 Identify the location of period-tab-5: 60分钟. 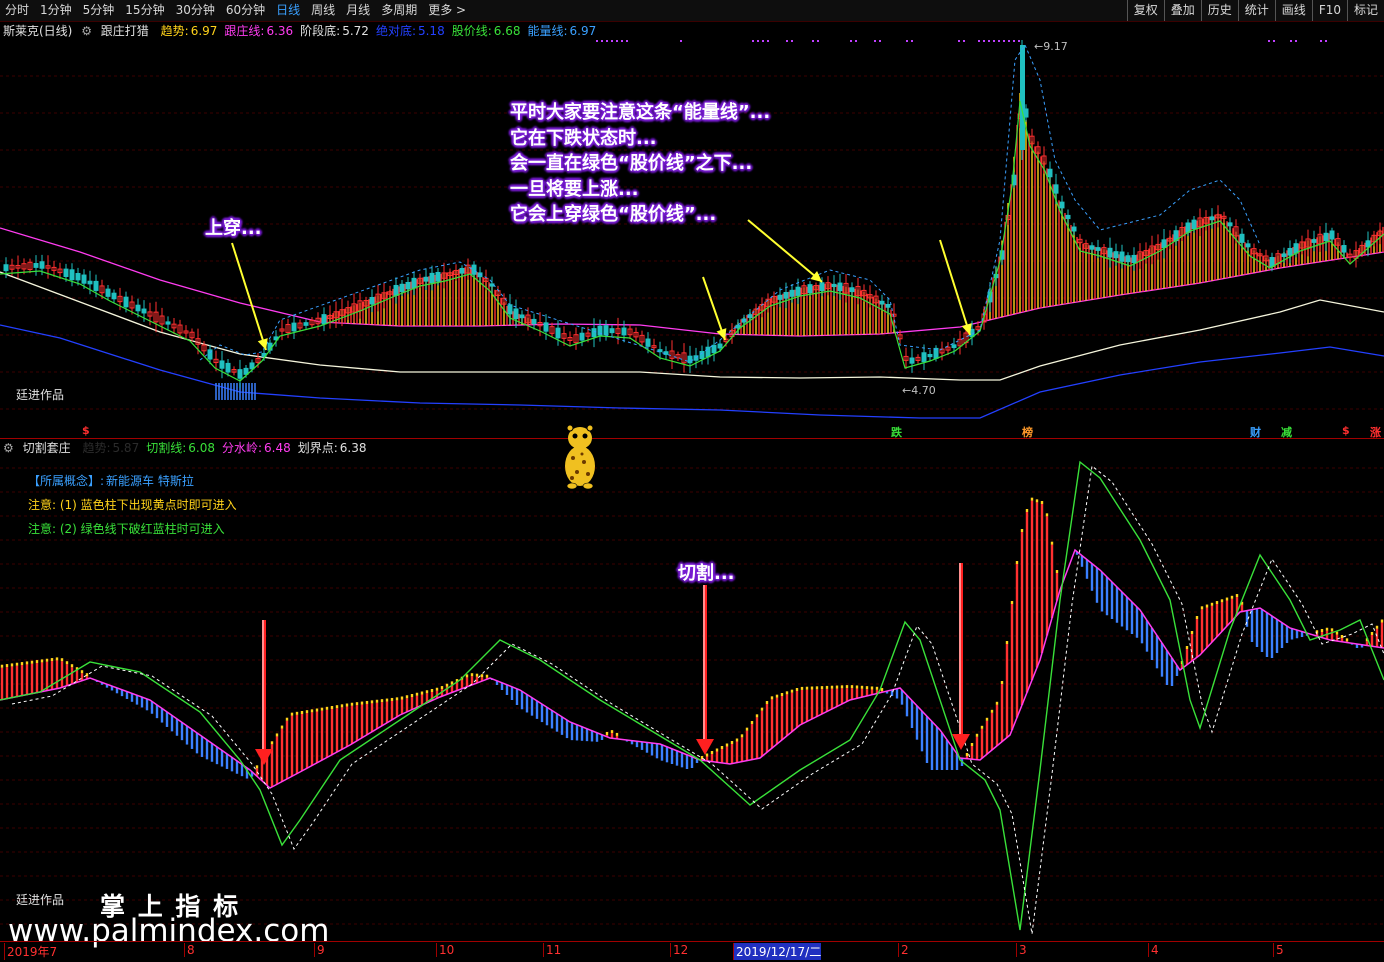
(246, 10).